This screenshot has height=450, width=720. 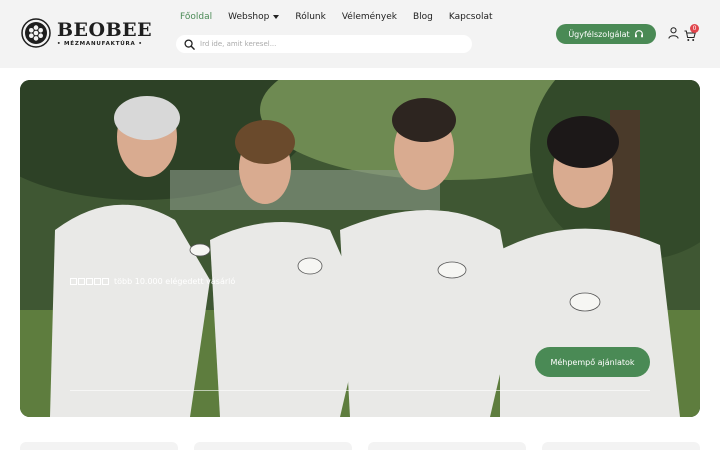 I want to click on user-icon, so click(x=673, y=33).